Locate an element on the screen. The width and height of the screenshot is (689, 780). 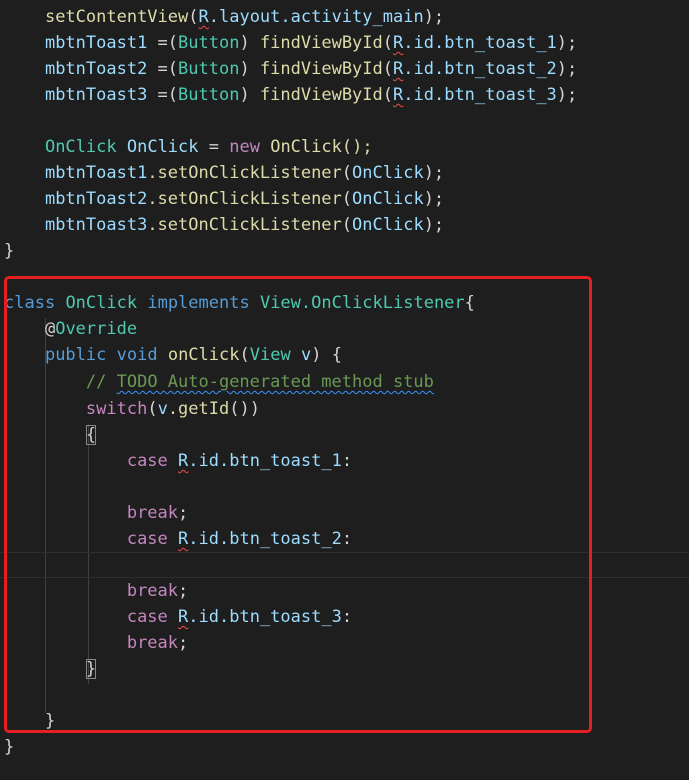
code-line: setContentView(R.layout.activity_main); is located at coordinates (224, 17).